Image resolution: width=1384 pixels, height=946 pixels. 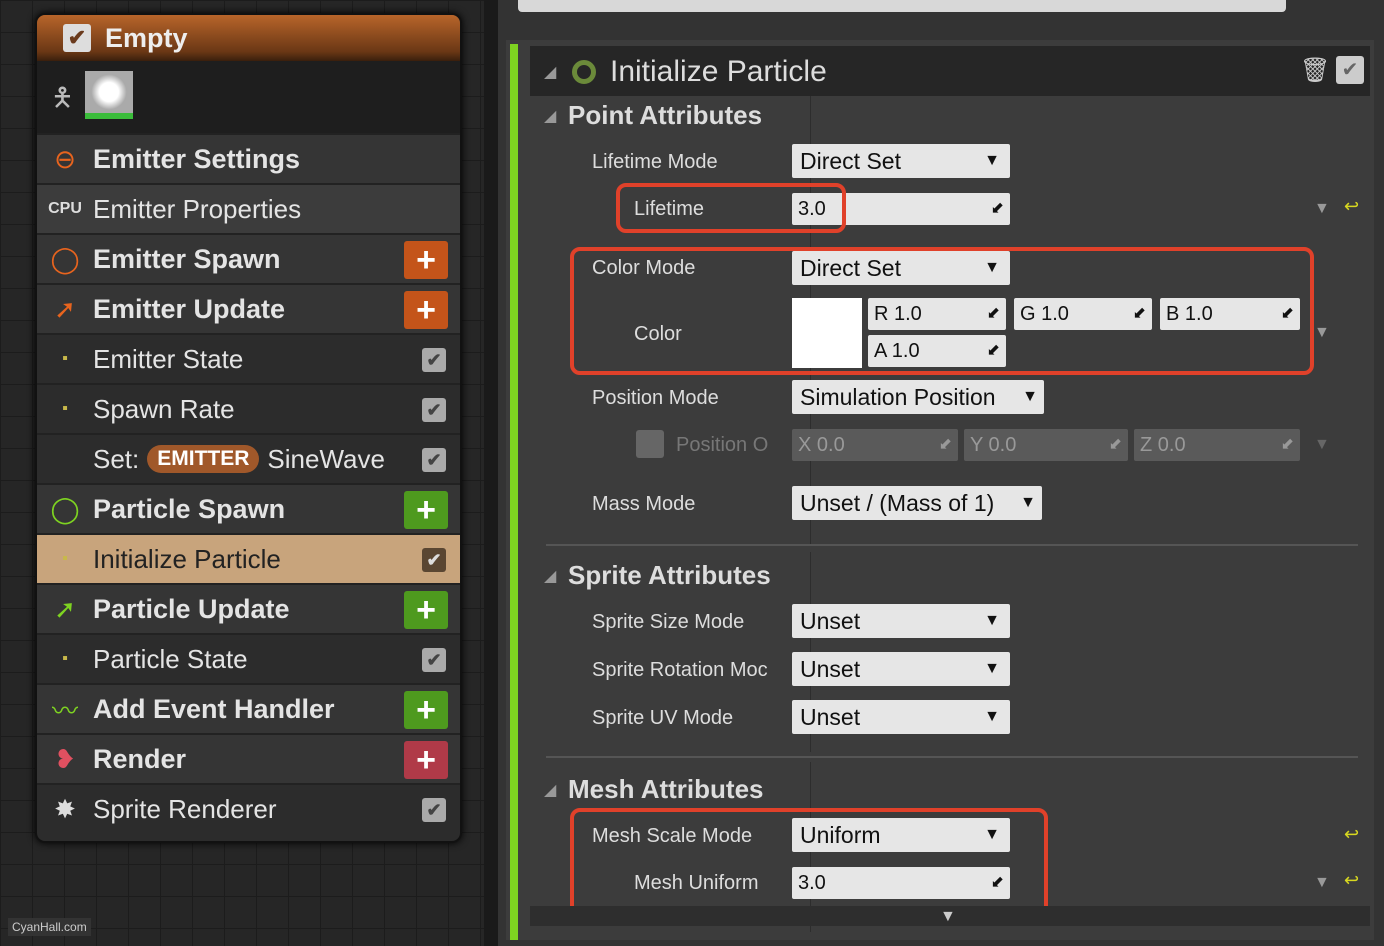 I want to click on position-mode-dropdown: Simulation Position ▼, so click(x=918, y=397).